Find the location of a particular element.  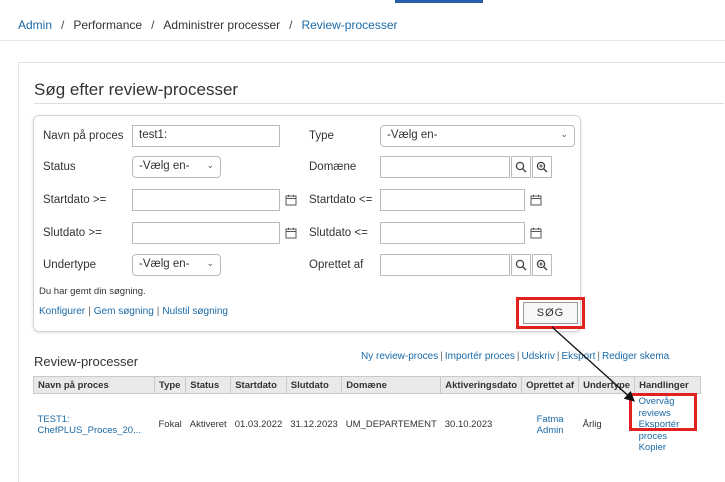

startdate-to-label: Startdato <= is located at coordinates (341, 200).